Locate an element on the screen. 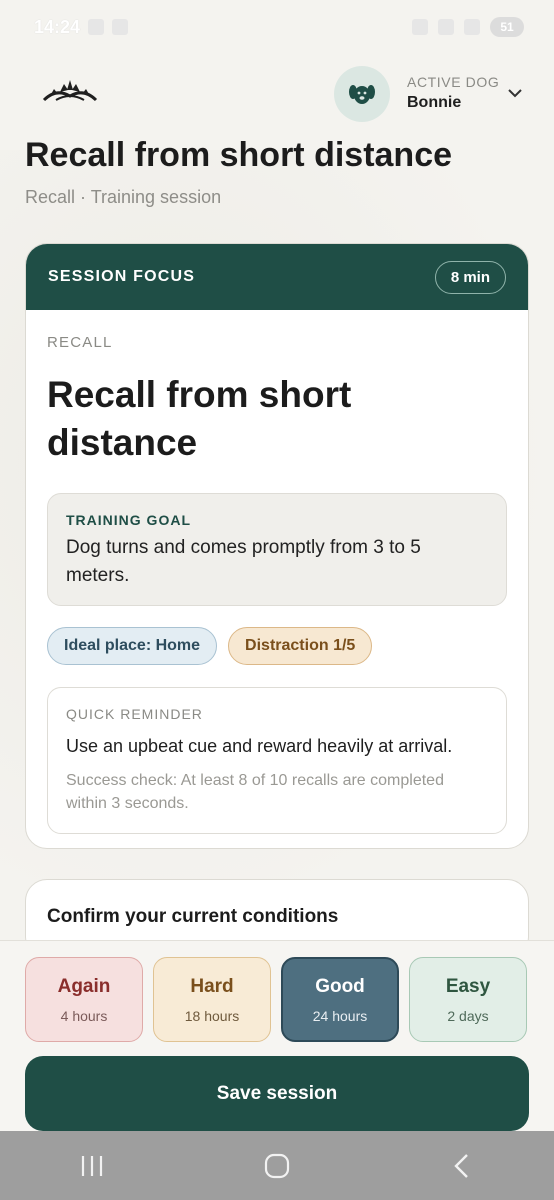 This screenshot has width=554, height=1200. system-nav-bar is located at coordinates (277, 1165).